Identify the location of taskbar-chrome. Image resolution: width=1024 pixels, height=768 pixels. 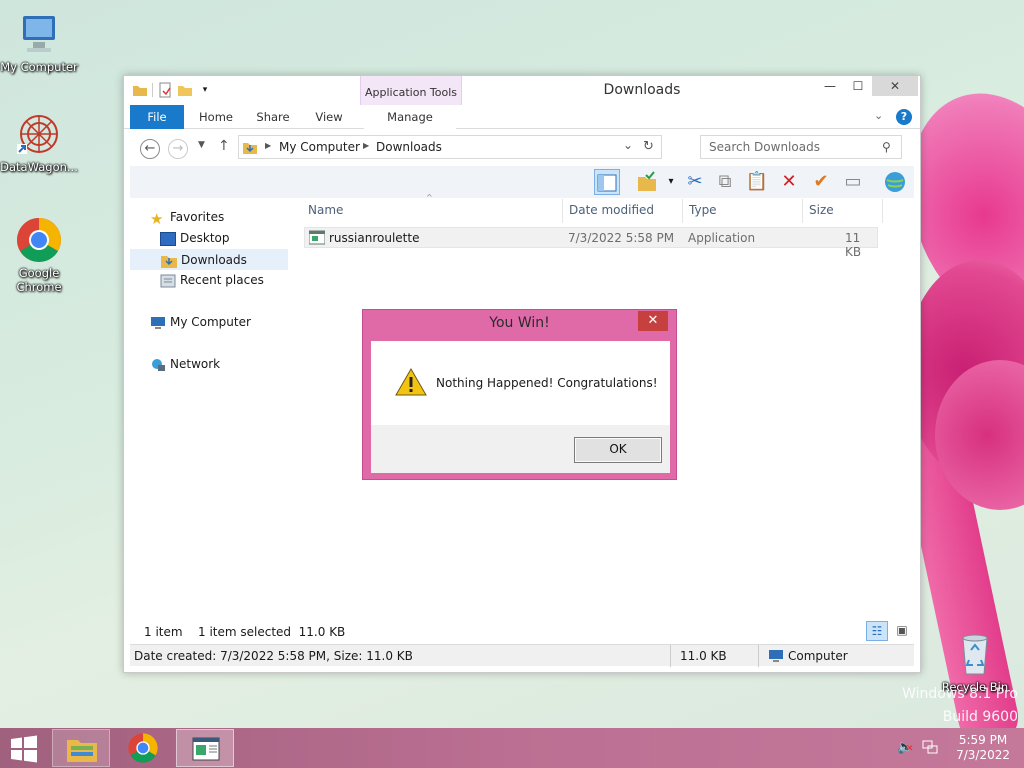
(143, 748).